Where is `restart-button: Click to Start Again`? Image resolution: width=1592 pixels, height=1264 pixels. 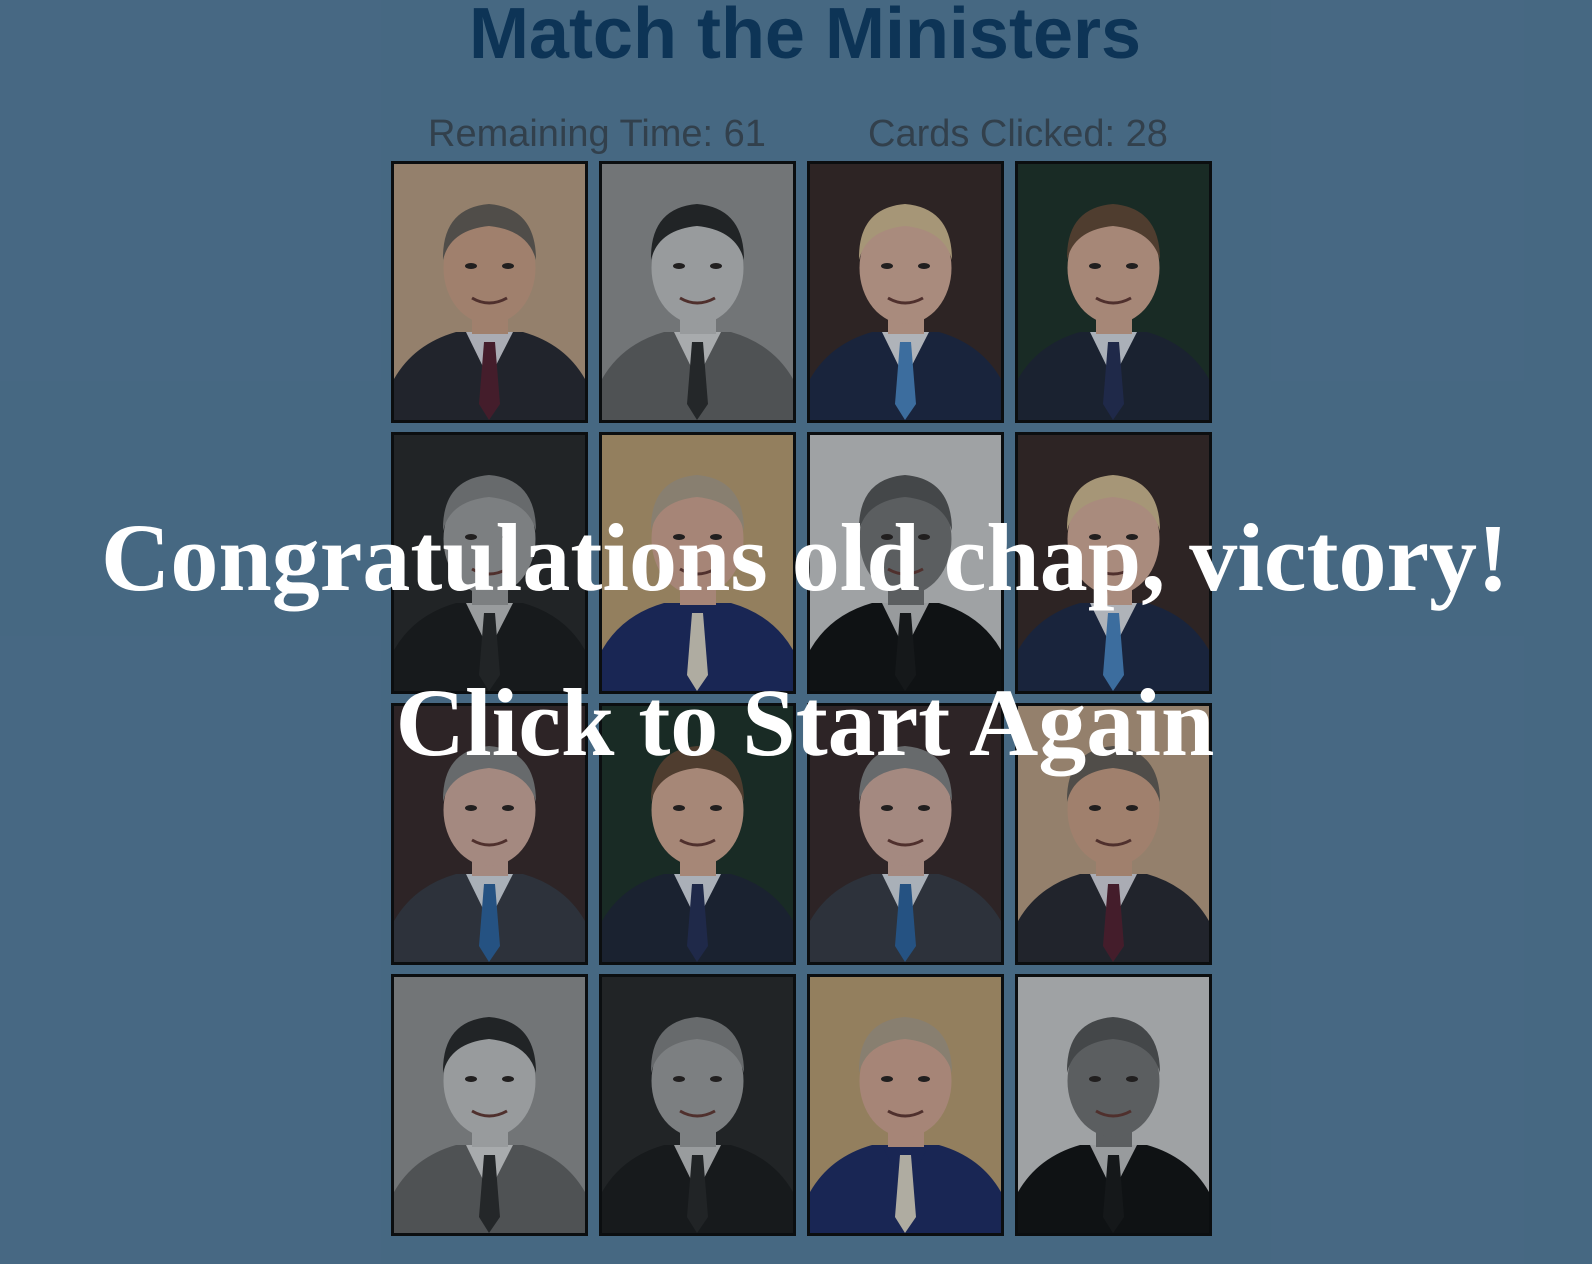
restart-button: Click to Start Again is located at coordinates (796, 723).